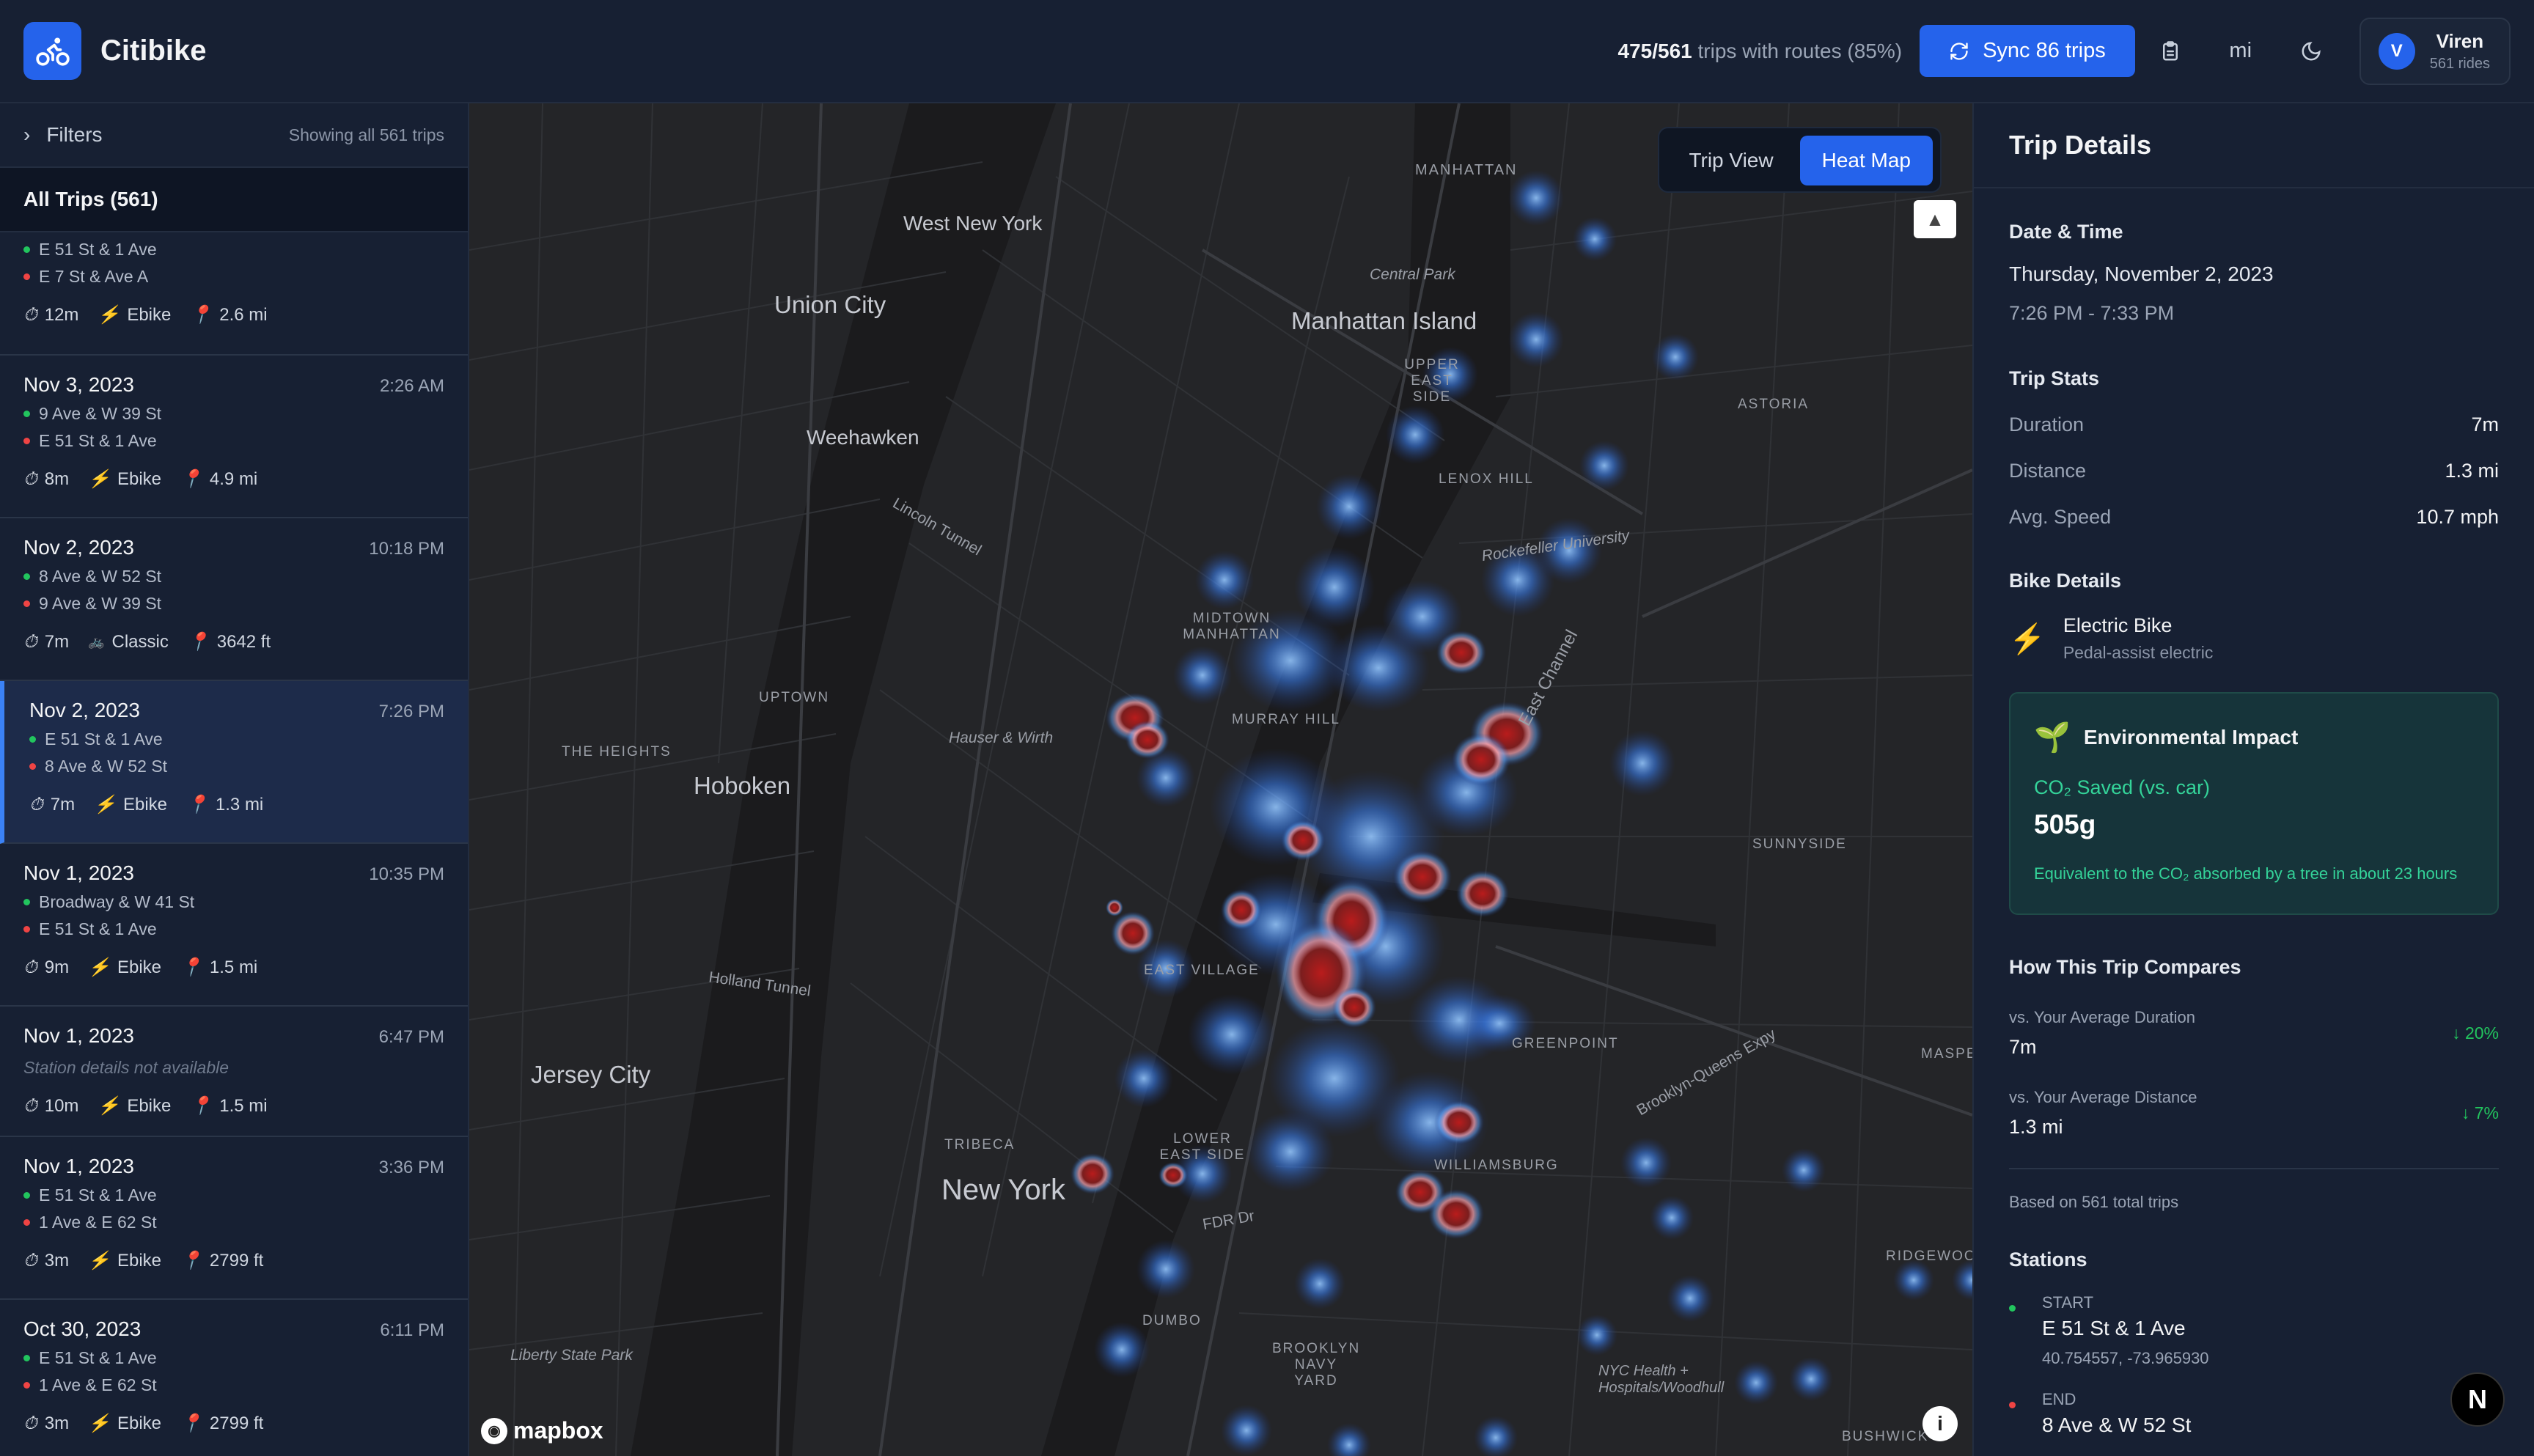 The image size is (2534, 1456). What do you see at coordinates (233, 967) in the screenshot?
I see `distance: 1.5 mi` at bounding box center [233, 967].